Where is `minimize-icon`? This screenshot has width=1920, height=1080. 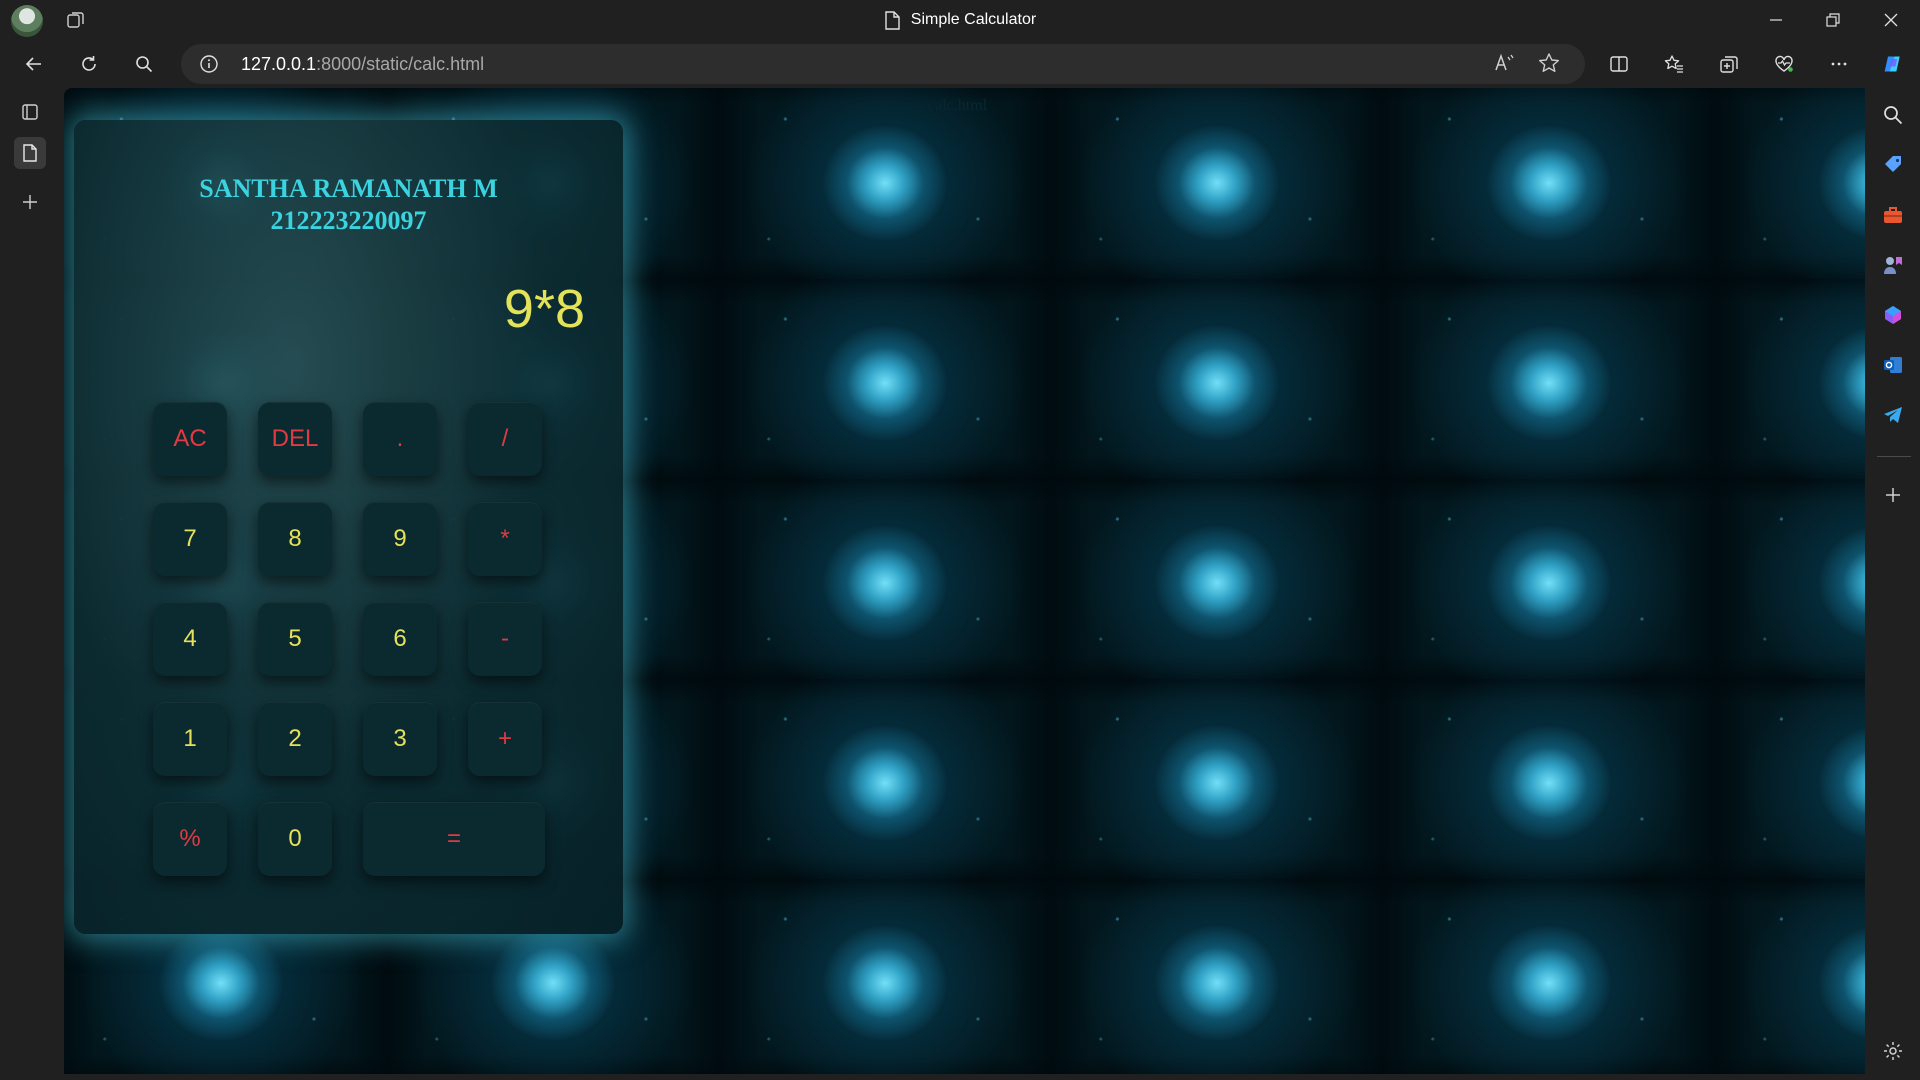
minimize-icon is located at coordinates (1776, 20).